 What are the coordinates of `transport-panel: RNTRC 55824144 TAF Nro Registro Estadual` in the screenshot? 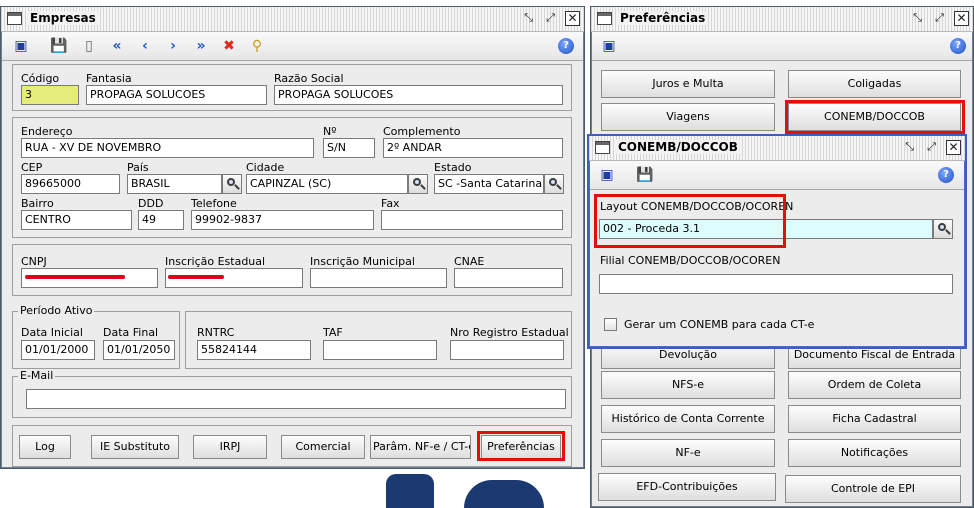 It's located at (378, 340).